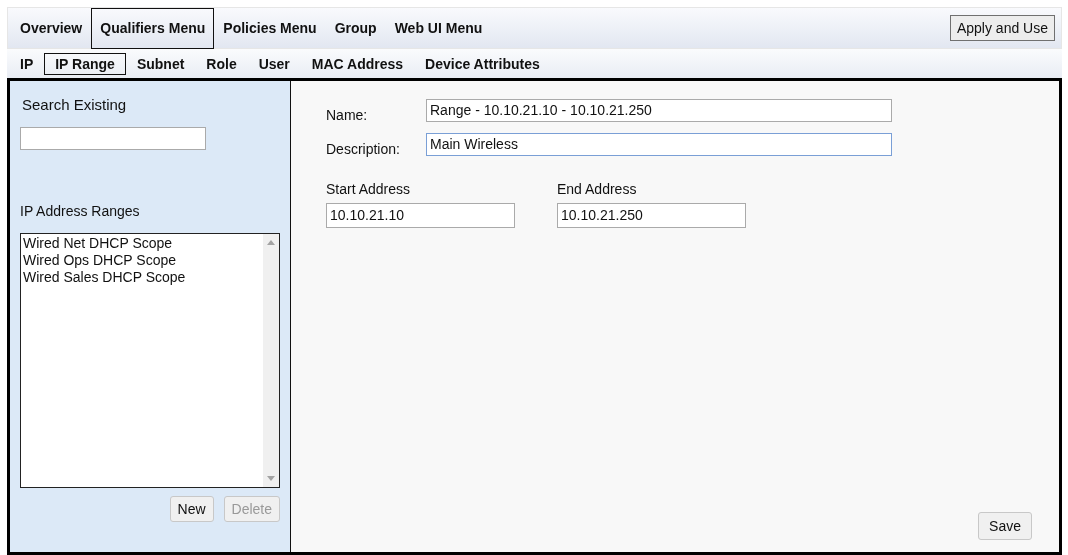 This screenshot has width=1068, height=555. What do you see at coordinates (438, 28) in the screenshot?
I see `menu-tab: Web UI Menu` at bounding box center [438, 28].